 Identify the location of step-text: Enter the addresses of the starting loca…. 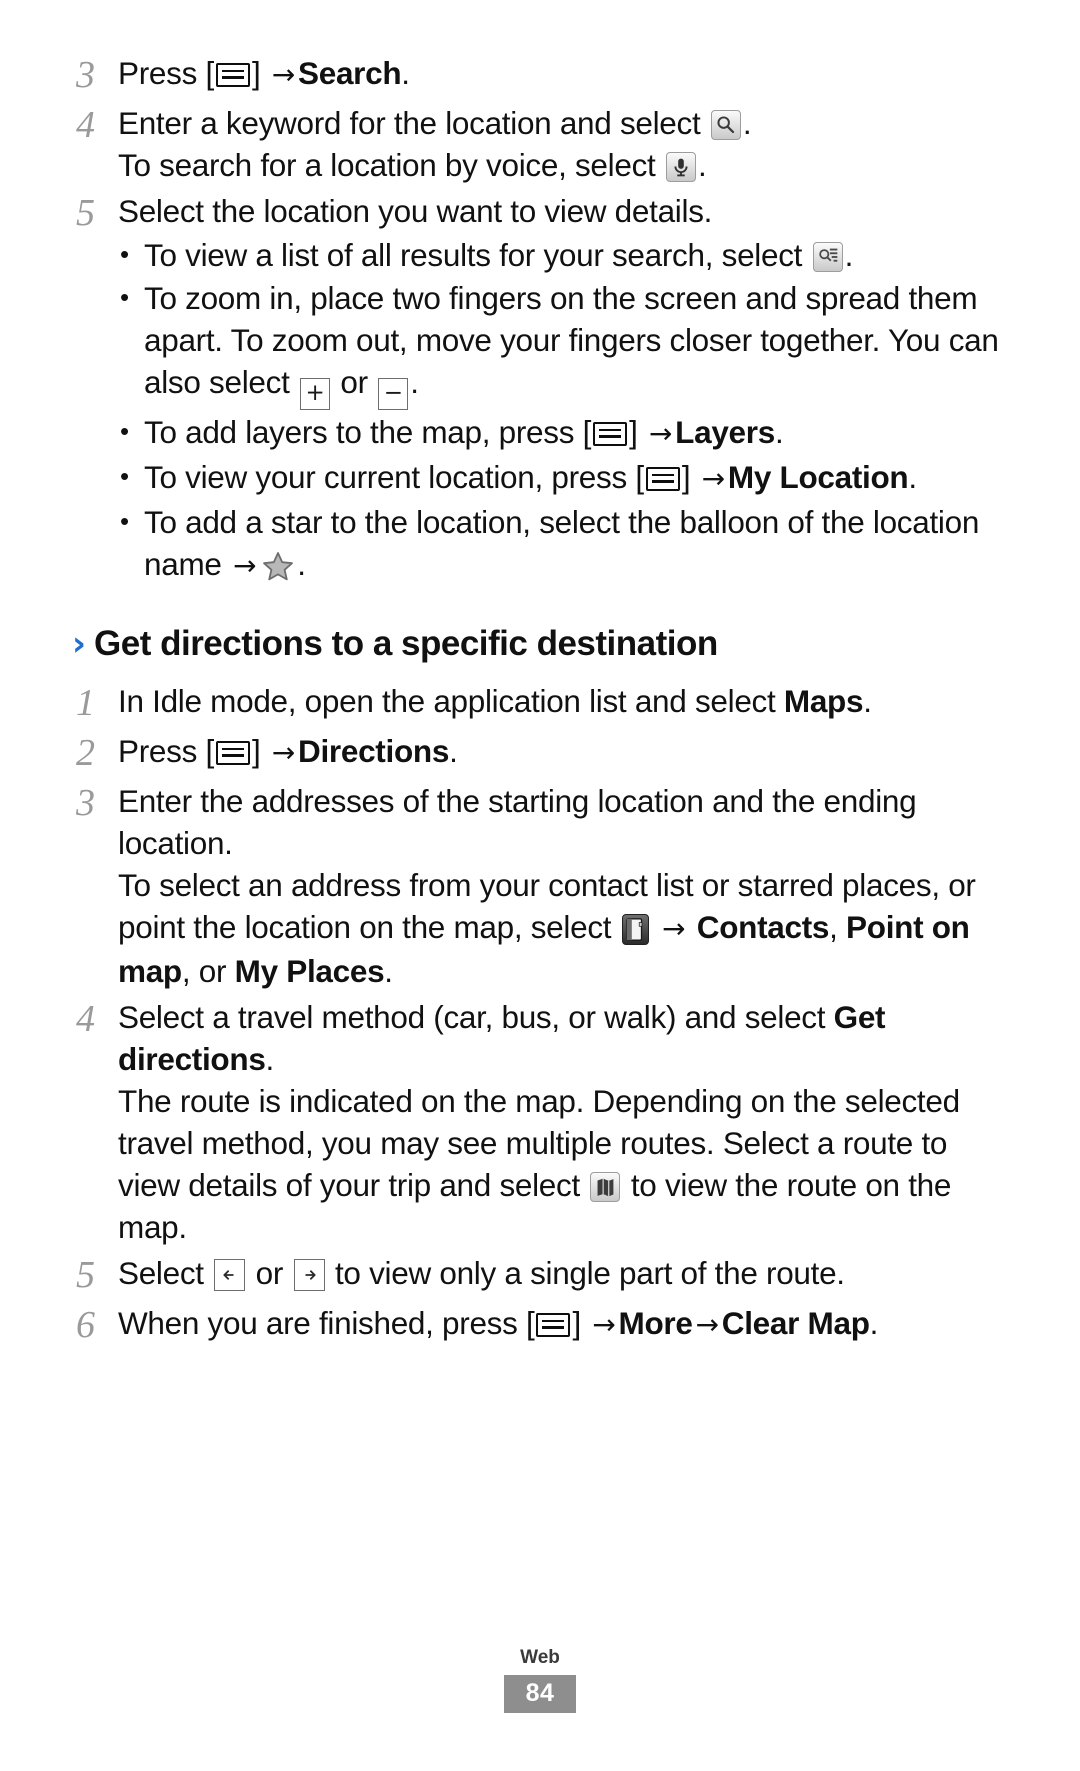
(563, 886).